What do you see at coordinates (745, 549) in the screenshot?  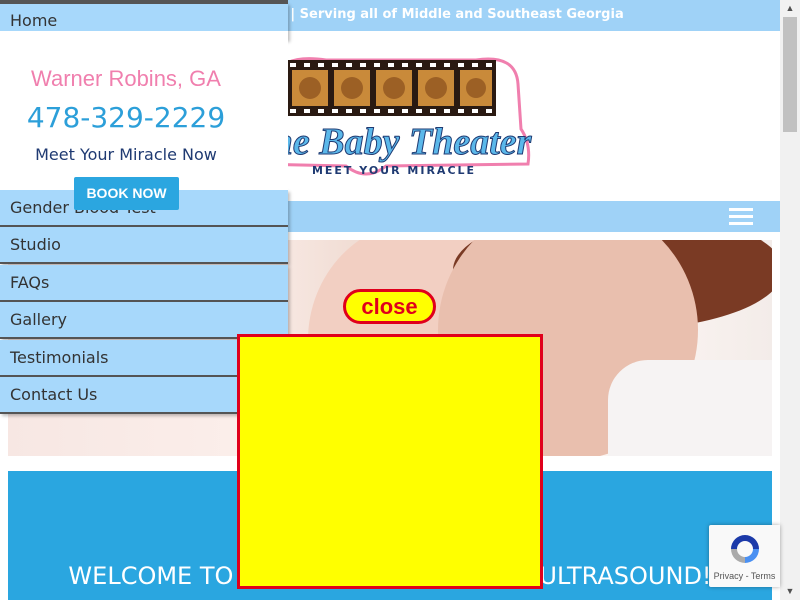 I see `recaptcha-icon` at bounding box center [745, 549].